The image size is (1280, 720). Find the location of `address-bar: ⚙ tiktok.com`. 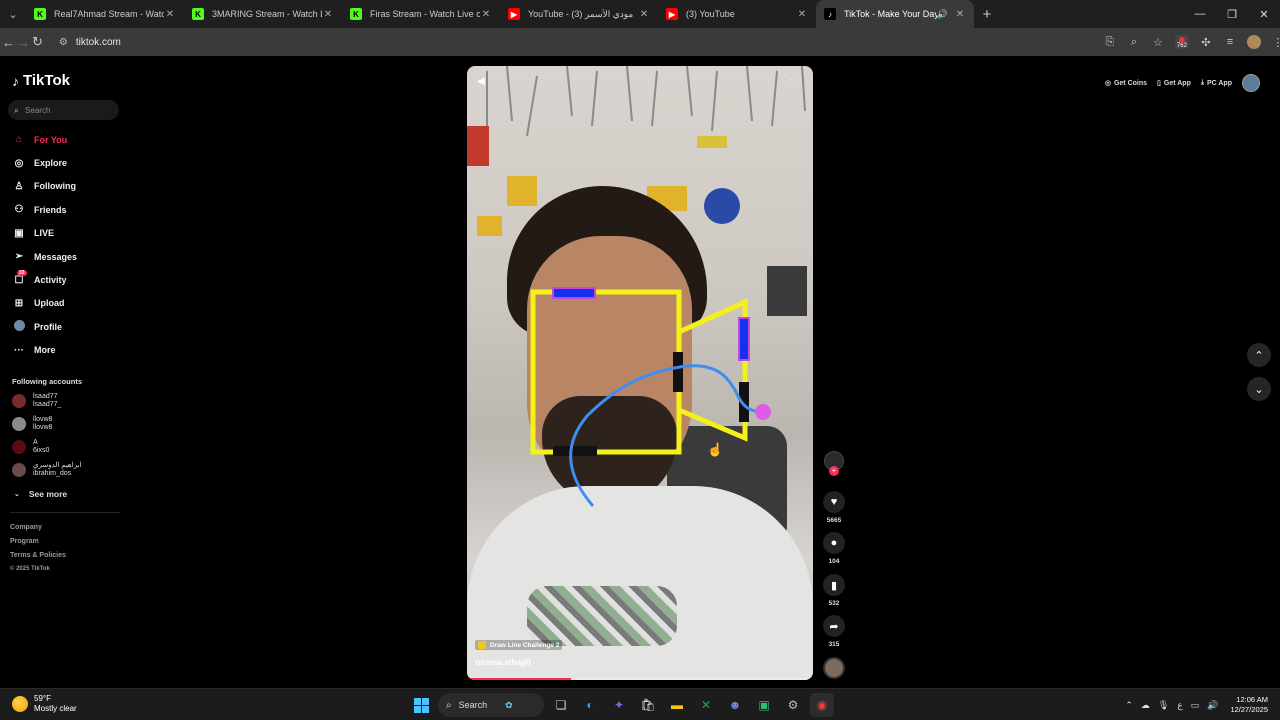

address-bar: ⚙ tiktok.com is located at coordinates (569, 42).